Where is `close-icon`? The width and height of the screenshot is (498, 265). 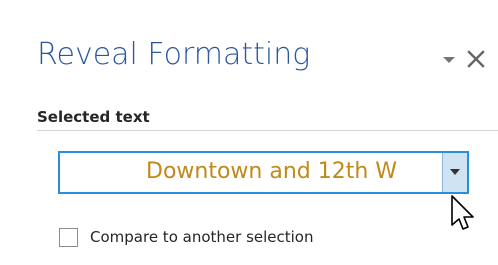 close-icon is located at coordinates (476, 59).